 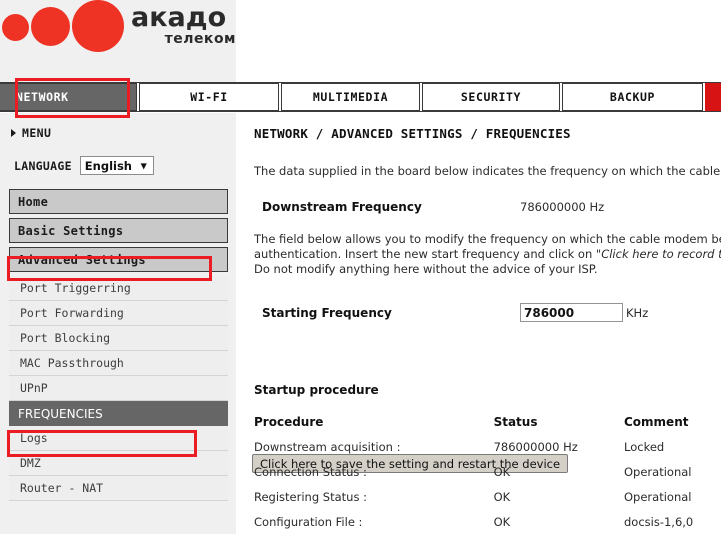 What do you see at coordinates (43, 165) in the screenshot?
I see `language-label: LANGUAGE` at bounding box center [43, 165].